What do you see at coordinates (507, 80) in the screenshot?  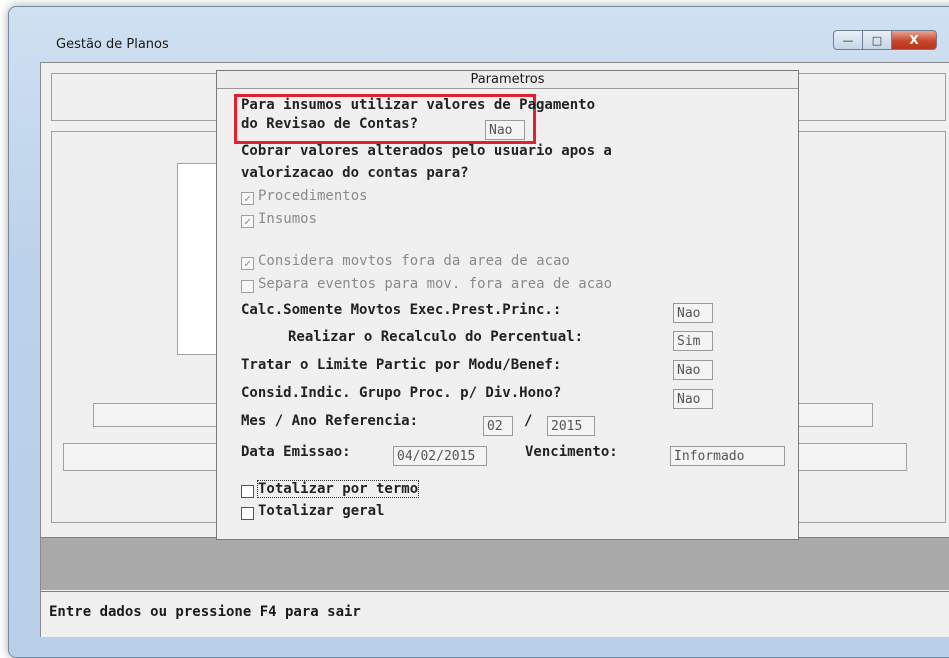 I see `dialog-title: Parametros` at bounding box center [507, 80].